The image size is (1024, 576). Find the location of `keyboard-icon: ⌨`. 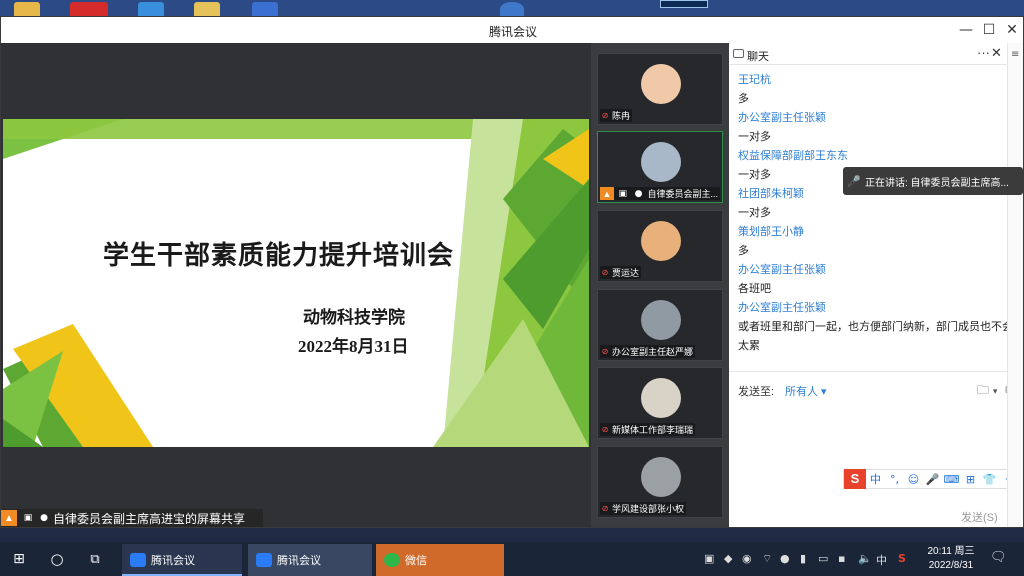

keyboard-icon: ⌨ is located at coordinates (951, 479).